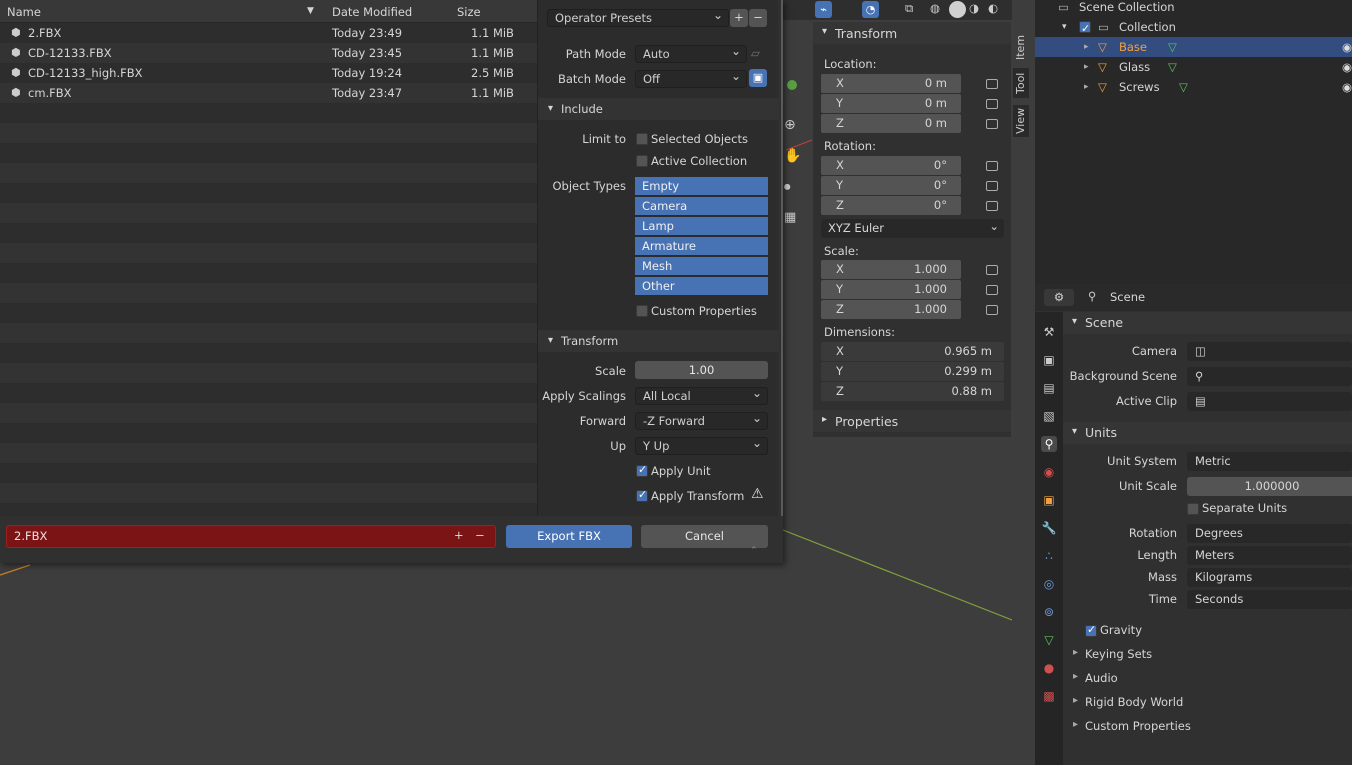  Describe the element at coordinates (1269, 599) in the screenshot. I see `unit-time-dropdown: Seconds` at that location.